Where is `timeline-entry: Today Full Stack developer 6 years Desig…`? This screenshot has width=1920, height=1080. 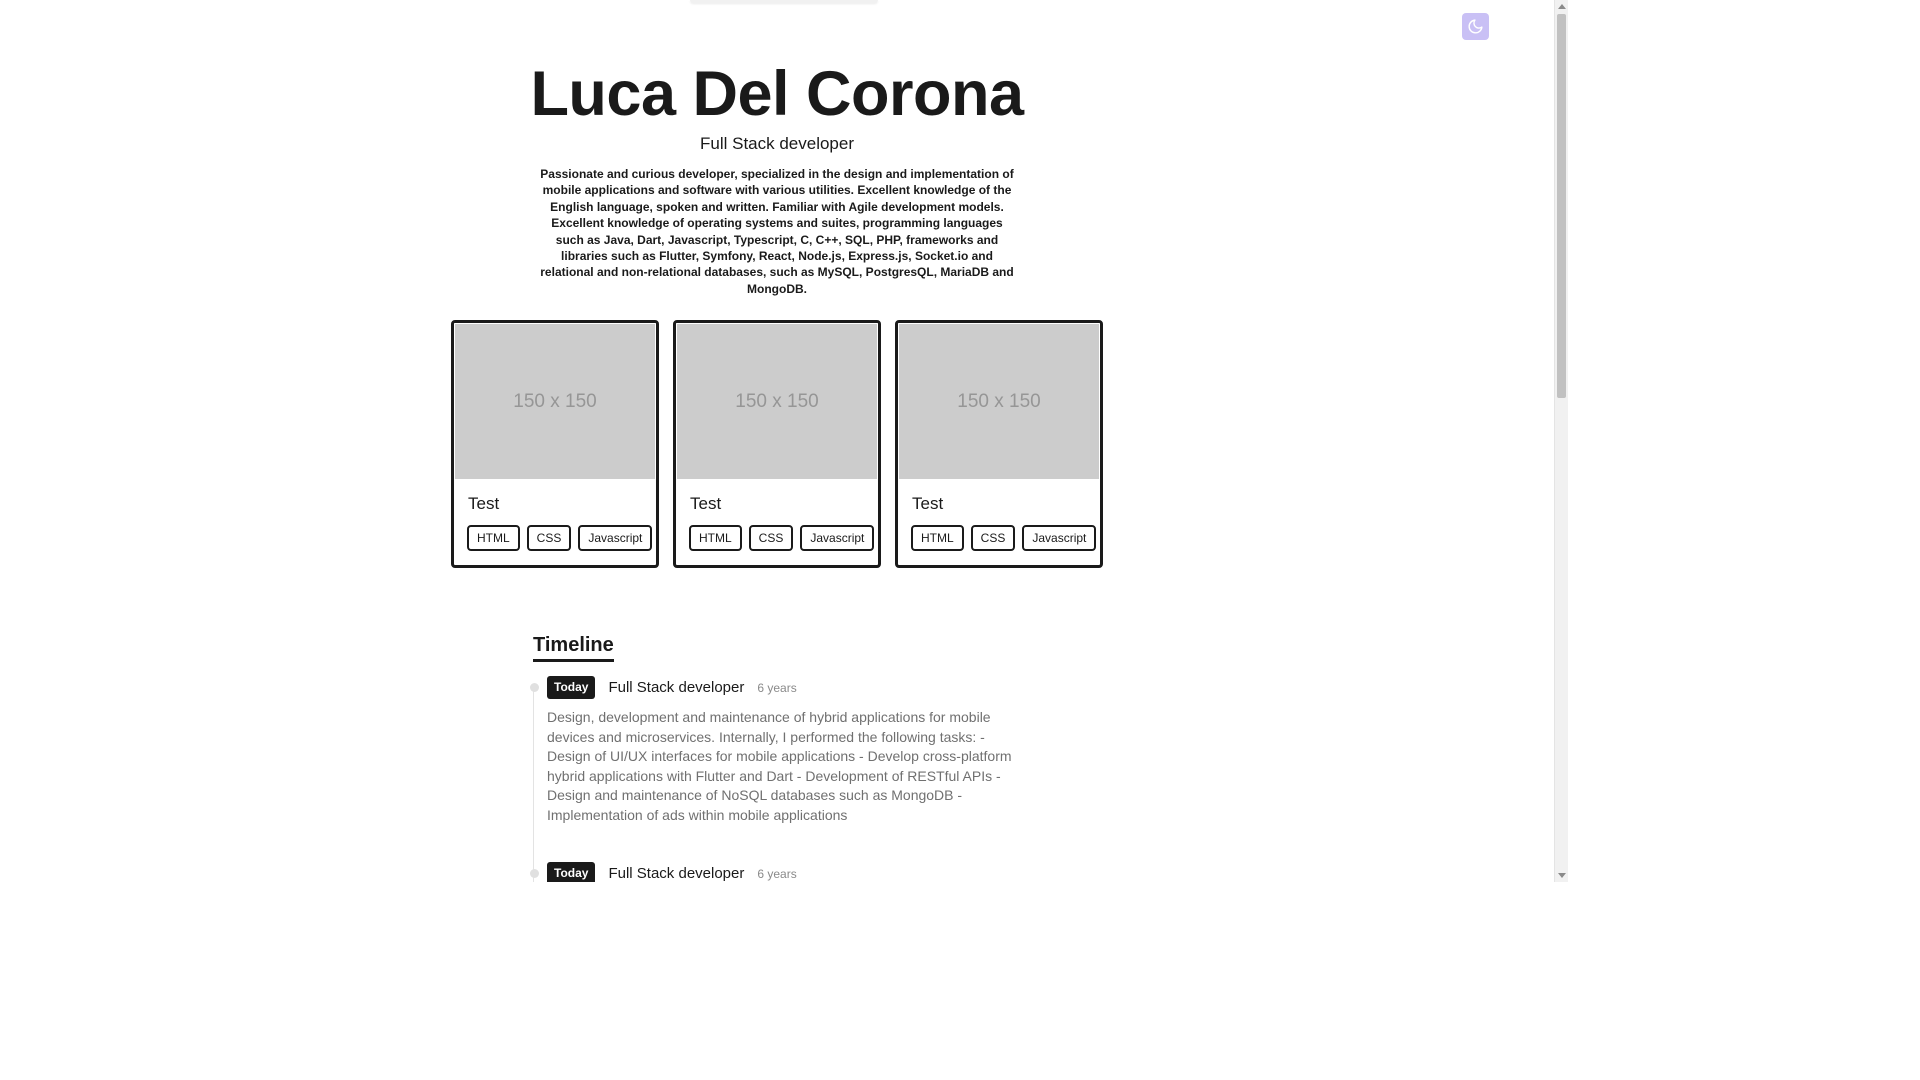
timeline-entry: Today Full Stack developer 6 years Desig… is located at coordinates (773, 751).